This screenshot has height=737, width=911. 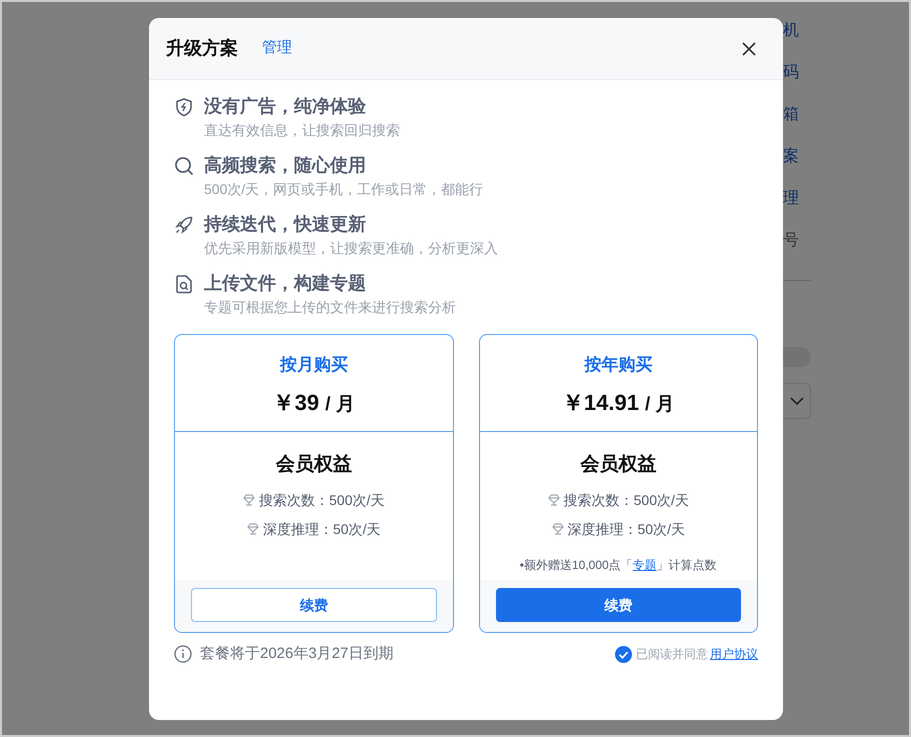 I want to click on feature-description: 优先采用新版模型，让搜索更准确，分析更深入, so click(x=351, y=248).